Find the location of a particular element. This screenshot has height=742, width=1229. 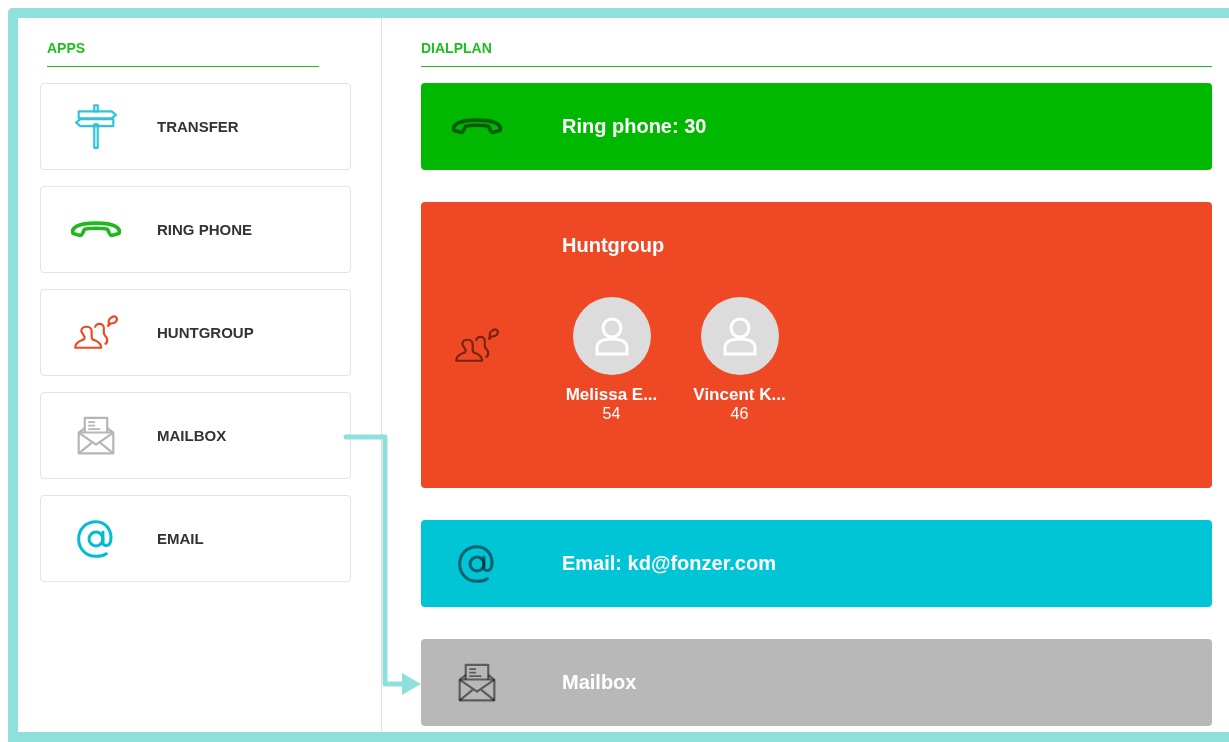

member-extension: 54 is located at coordinates (611, 414).